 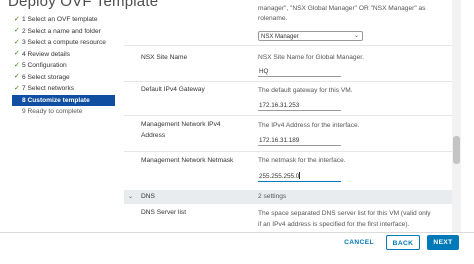 What do you see at coordinates (63, 54) in the screenshot?
I see `step-4: ✓ 4 Review details` at bounding box center [63, 54].